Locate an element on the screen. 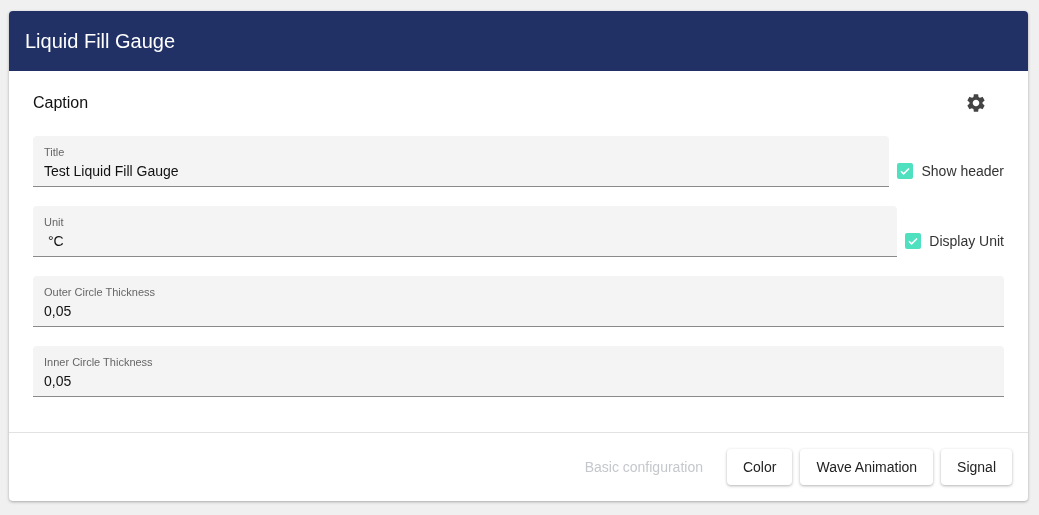 This screenshot has width=1039, height=515. field-label: Inner Circle Thickness is located at coordinates (99, 362).